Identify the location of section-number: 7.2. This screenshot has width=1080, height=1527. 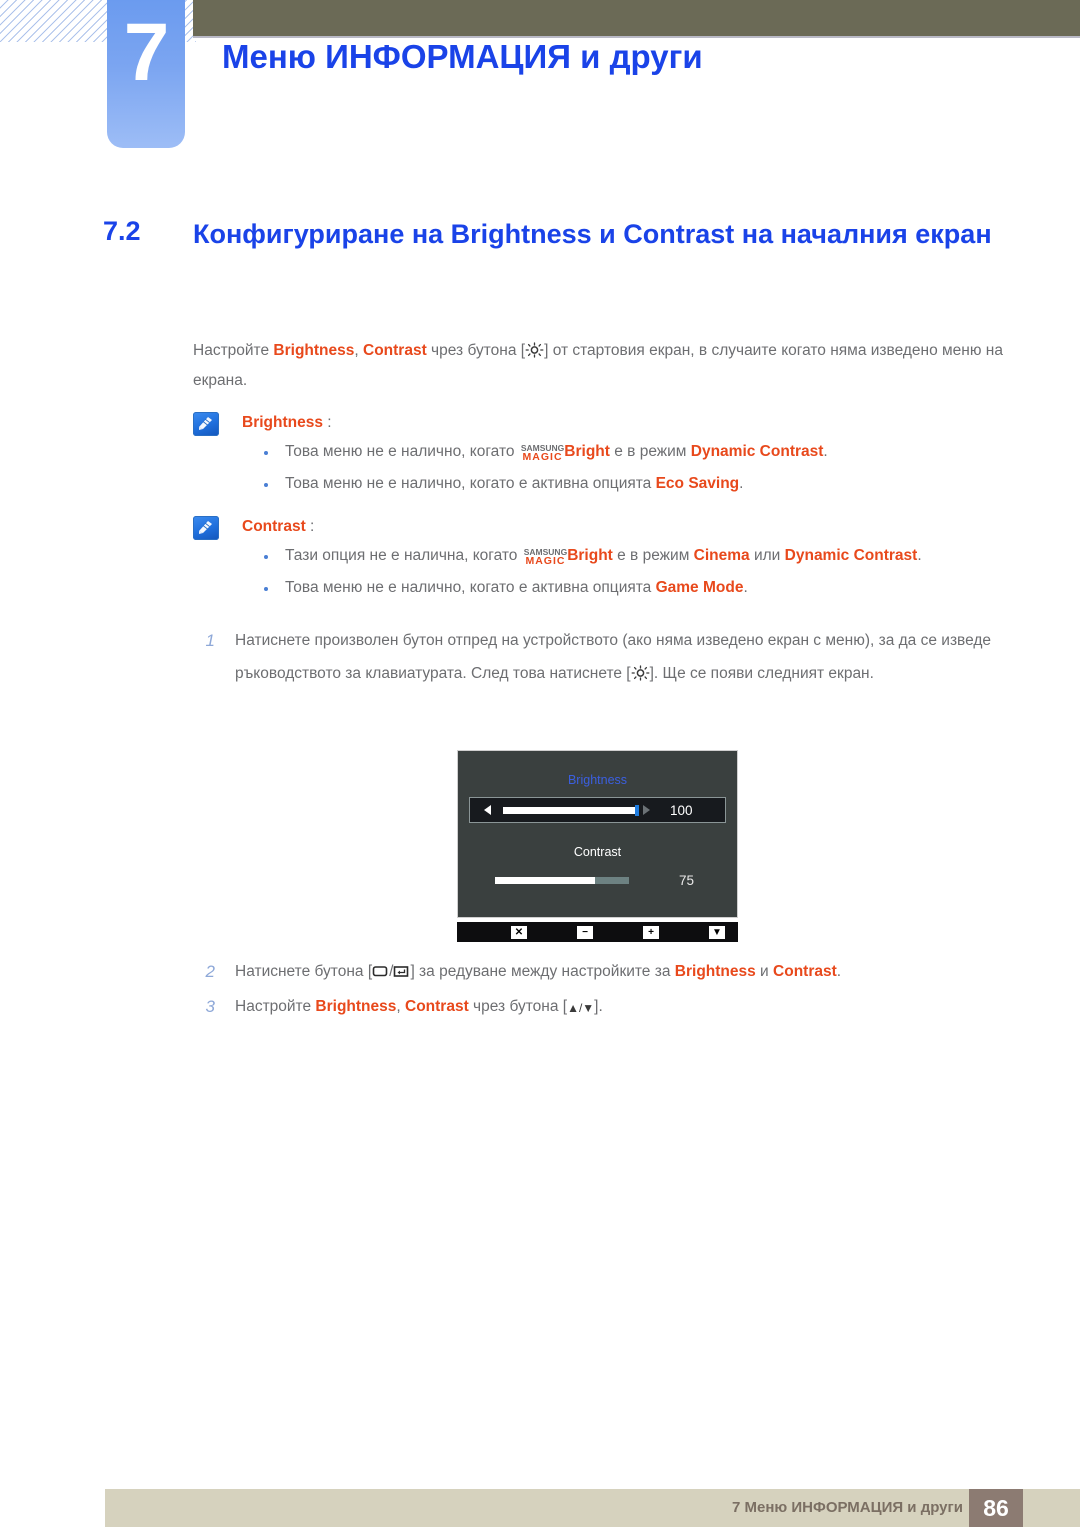
(122, 231).